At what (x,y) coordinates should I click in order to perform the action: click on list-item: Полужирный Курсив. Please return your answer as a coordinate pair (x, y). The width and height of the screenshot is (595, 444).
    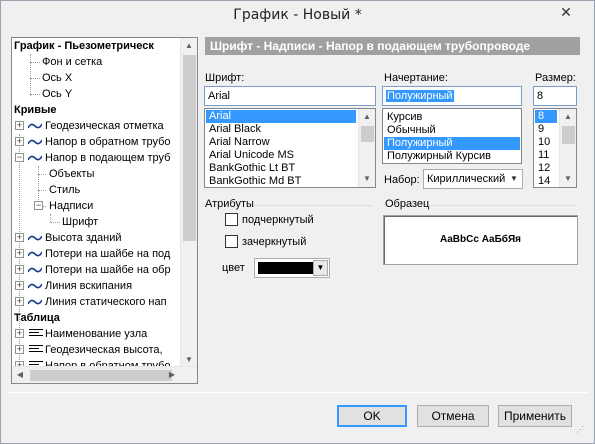
    Looking at the image, I should click on (437, 156).